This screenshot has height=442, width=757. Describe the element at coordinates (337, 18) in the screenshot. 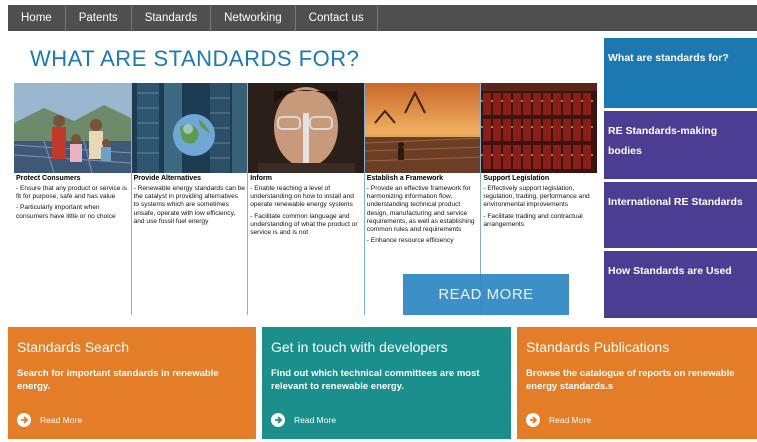

I see `nav-contact-us: Contact us` at that location.